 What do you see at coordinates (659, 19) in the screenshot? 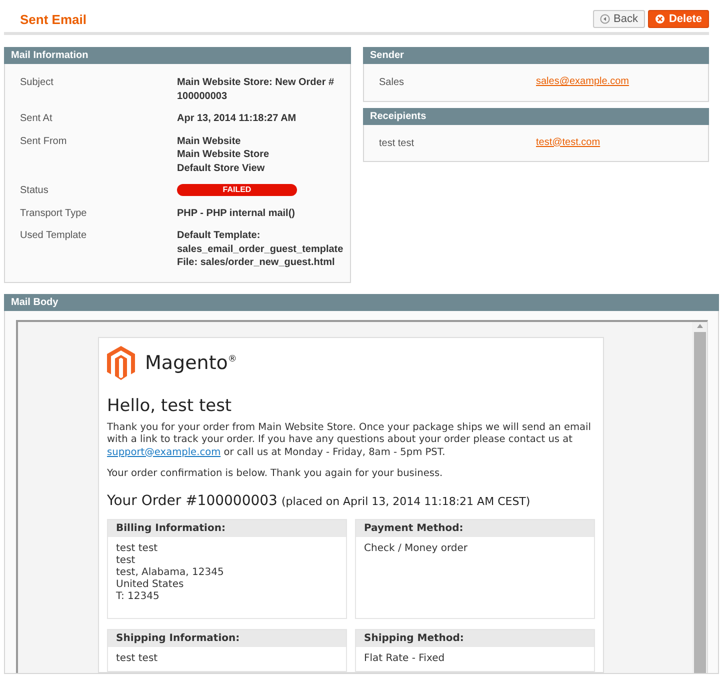
I see `close-icon` at bounding box center [659, 19].